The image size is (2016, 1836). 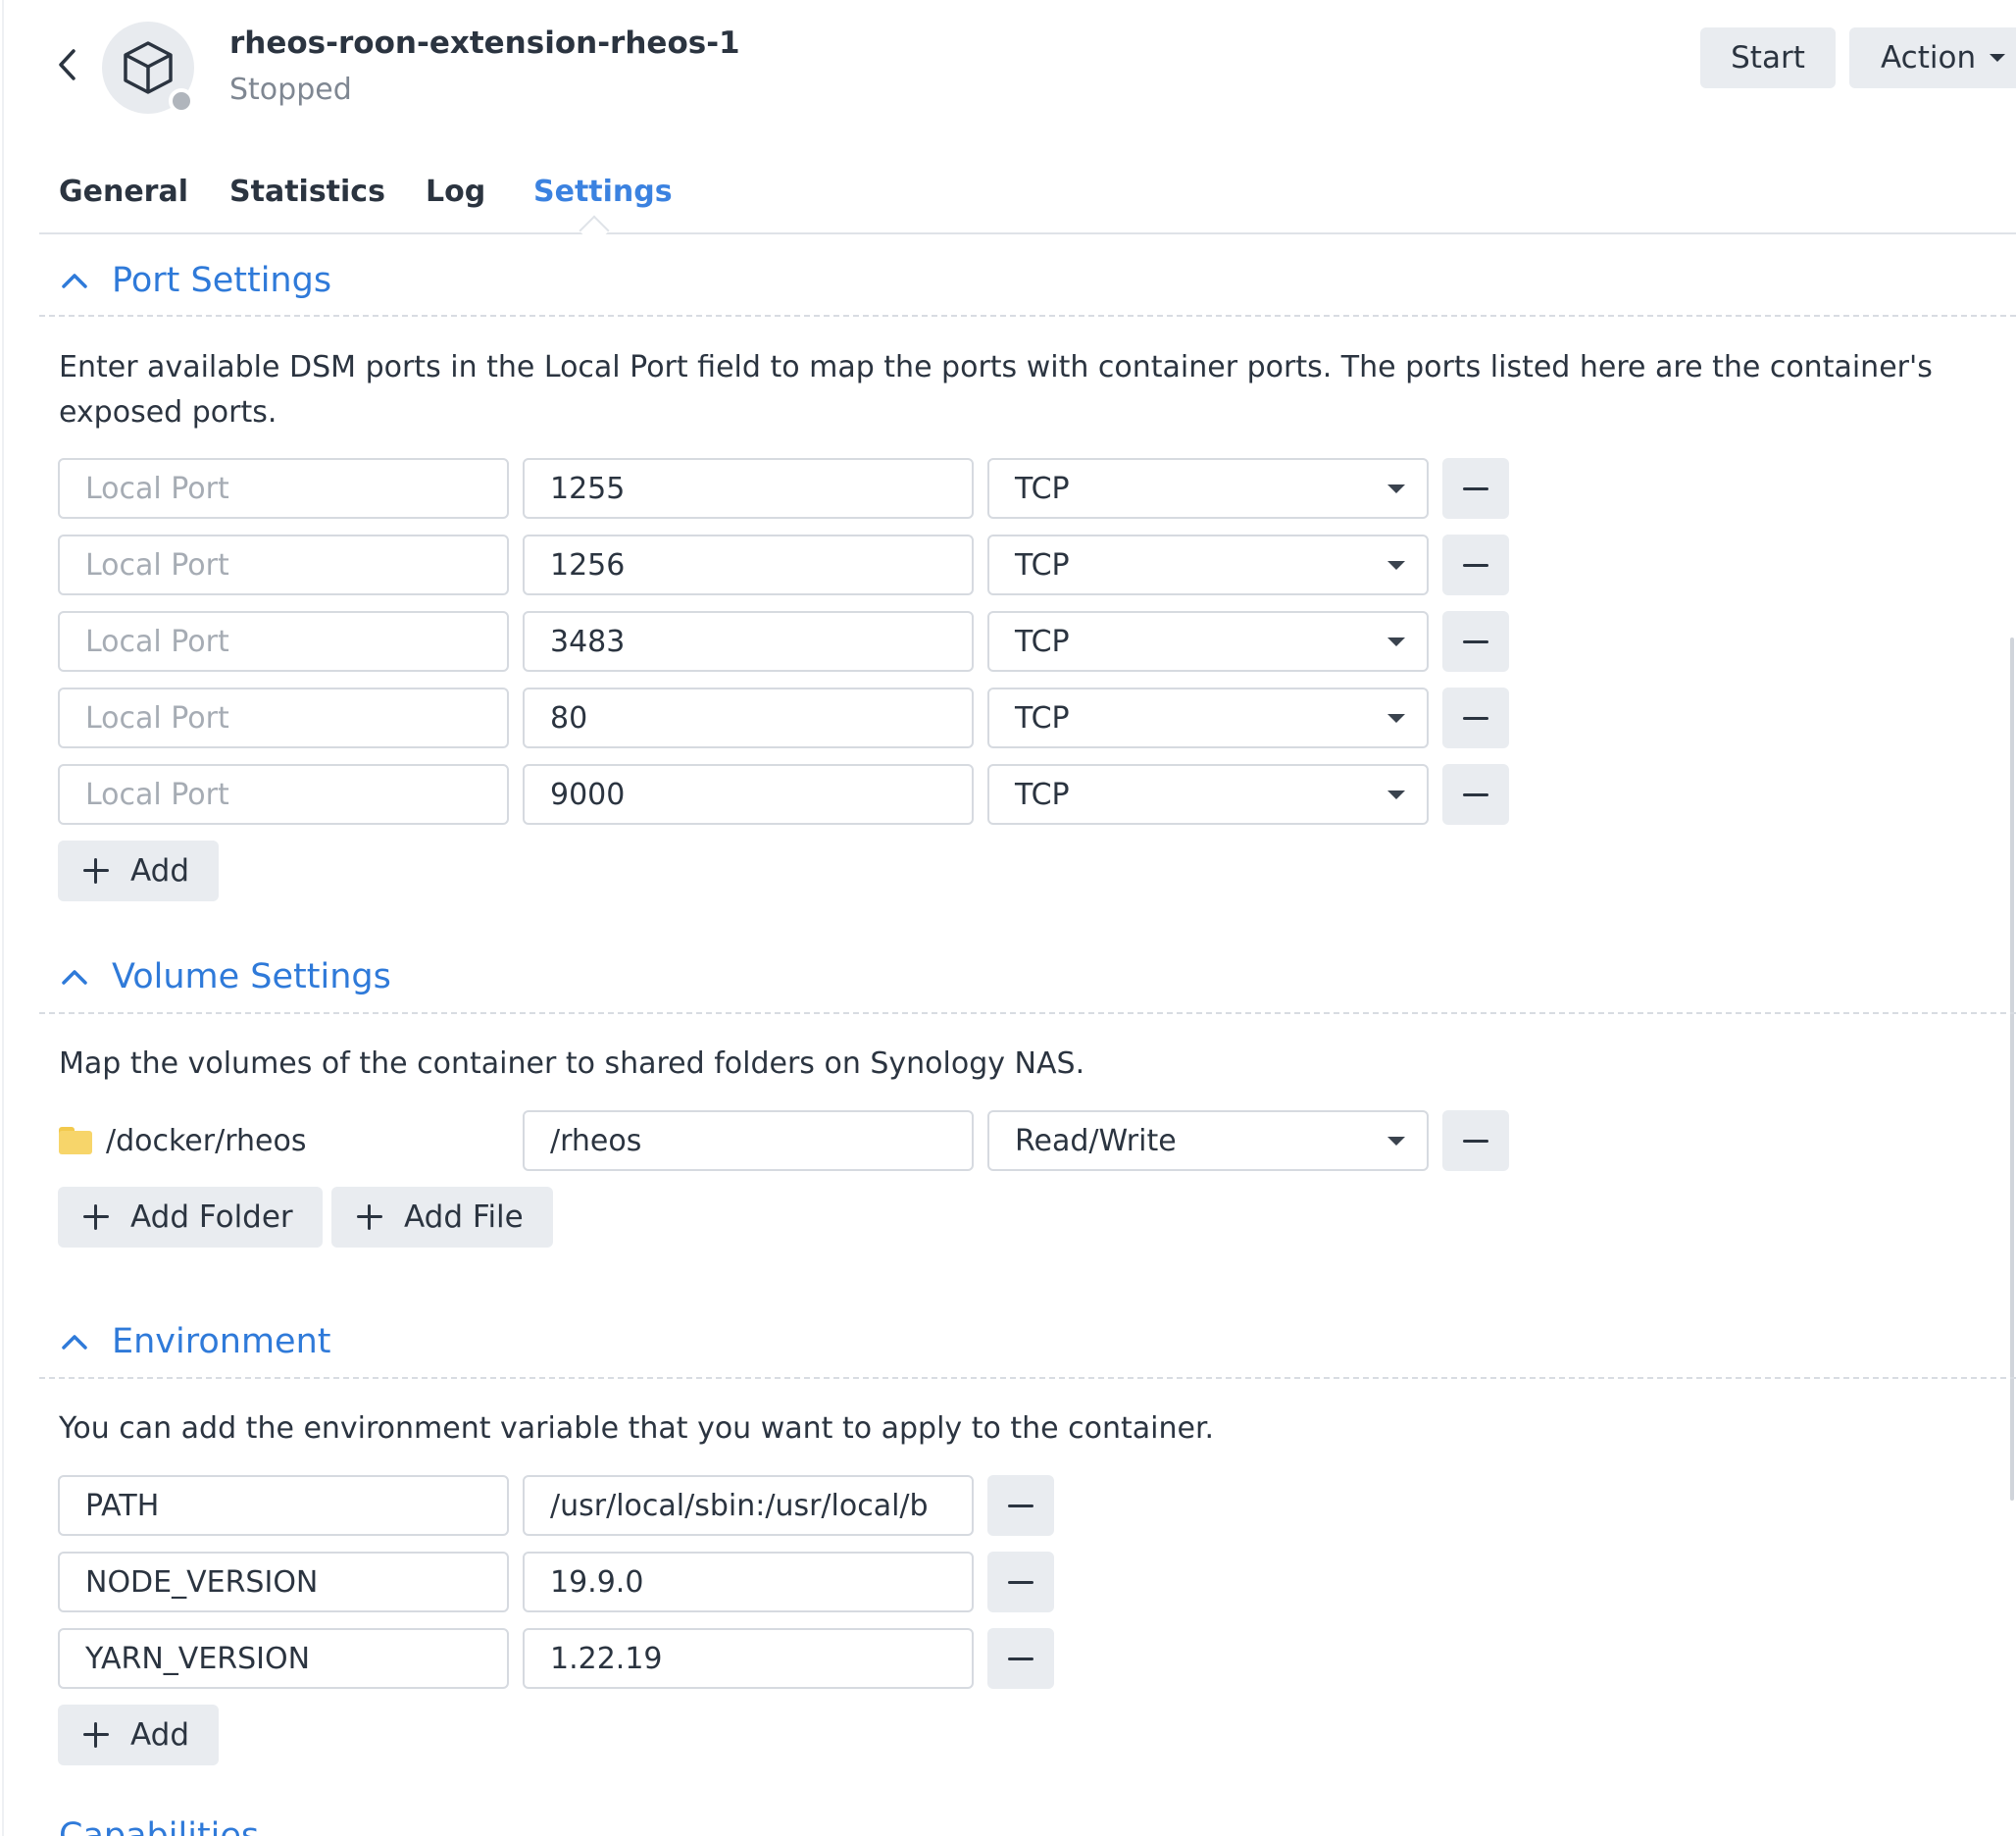 I want to click on start-button: Start, so click(x=1768, y=57).